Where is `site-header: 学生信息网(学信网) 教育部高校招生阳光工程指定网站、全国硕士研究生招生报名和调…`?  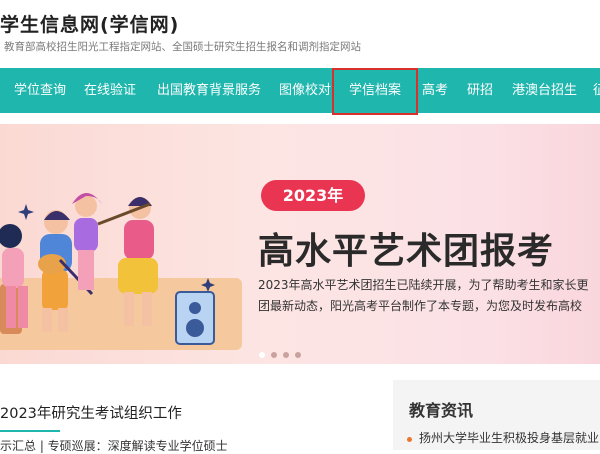 site-header: 学生信息网(学信网) 教育部高校招生阳光工程指定网站、全国硕士研究生招生报名和调… is located at coordinates (300, 34).